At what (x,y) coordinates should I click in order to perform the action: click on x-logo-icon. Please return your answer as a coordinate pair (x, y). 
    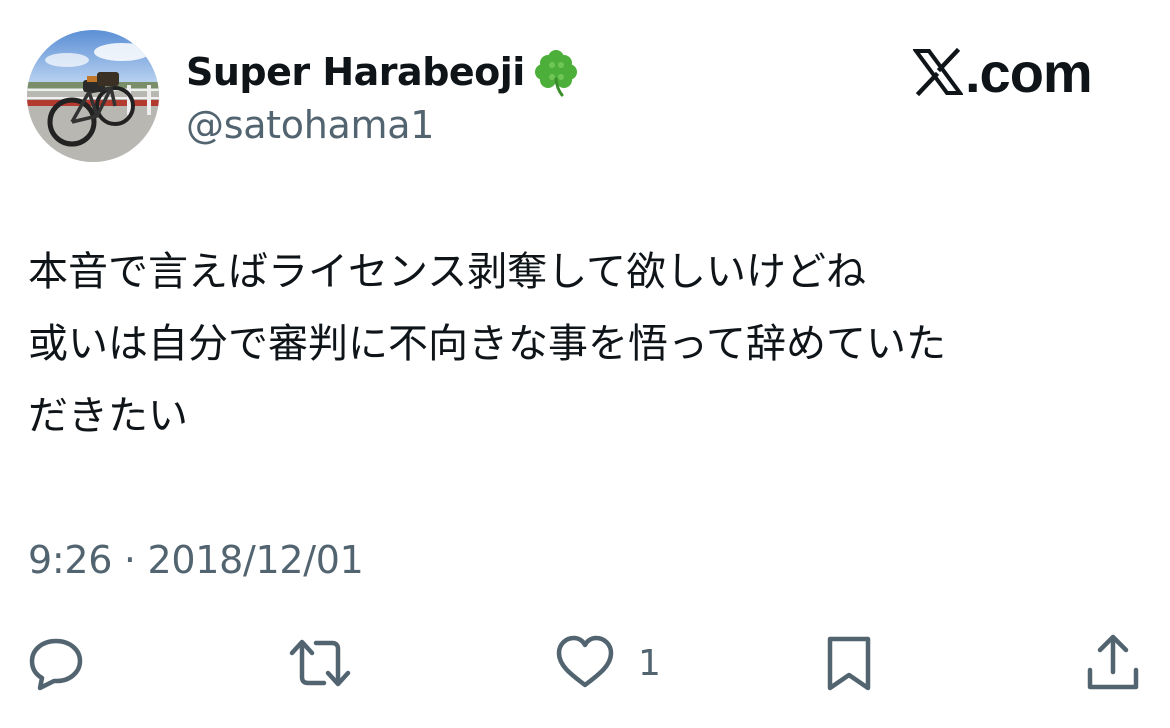
    Looking at the image, I should click on (938, 72).